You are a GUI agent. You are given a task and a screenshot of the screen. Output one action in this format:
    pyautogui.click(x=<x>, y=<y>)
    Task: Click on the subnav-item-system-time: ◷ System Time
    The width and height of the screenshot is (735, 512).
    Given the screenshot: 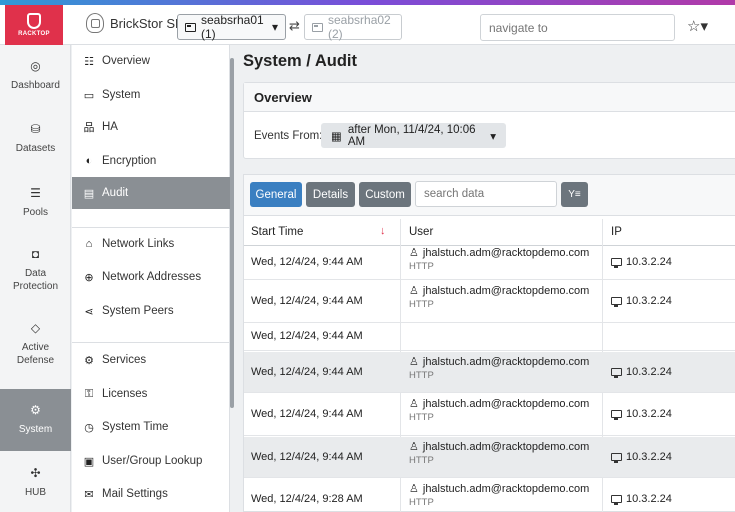 What is the action you would take?
    pyautogui.click(x=151, y=427)
    